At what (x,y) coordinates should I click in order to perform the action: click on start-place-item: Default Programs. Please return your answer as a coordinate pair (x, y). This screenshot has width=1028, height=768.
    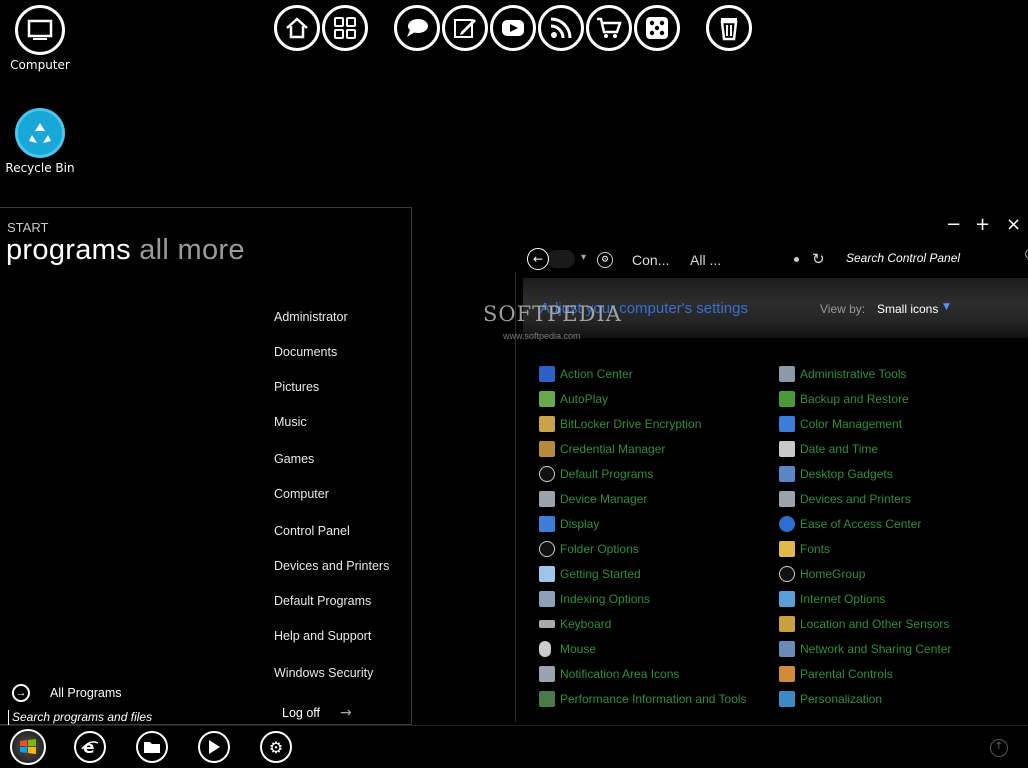
    Looking at the image, I should click on (322, 601).